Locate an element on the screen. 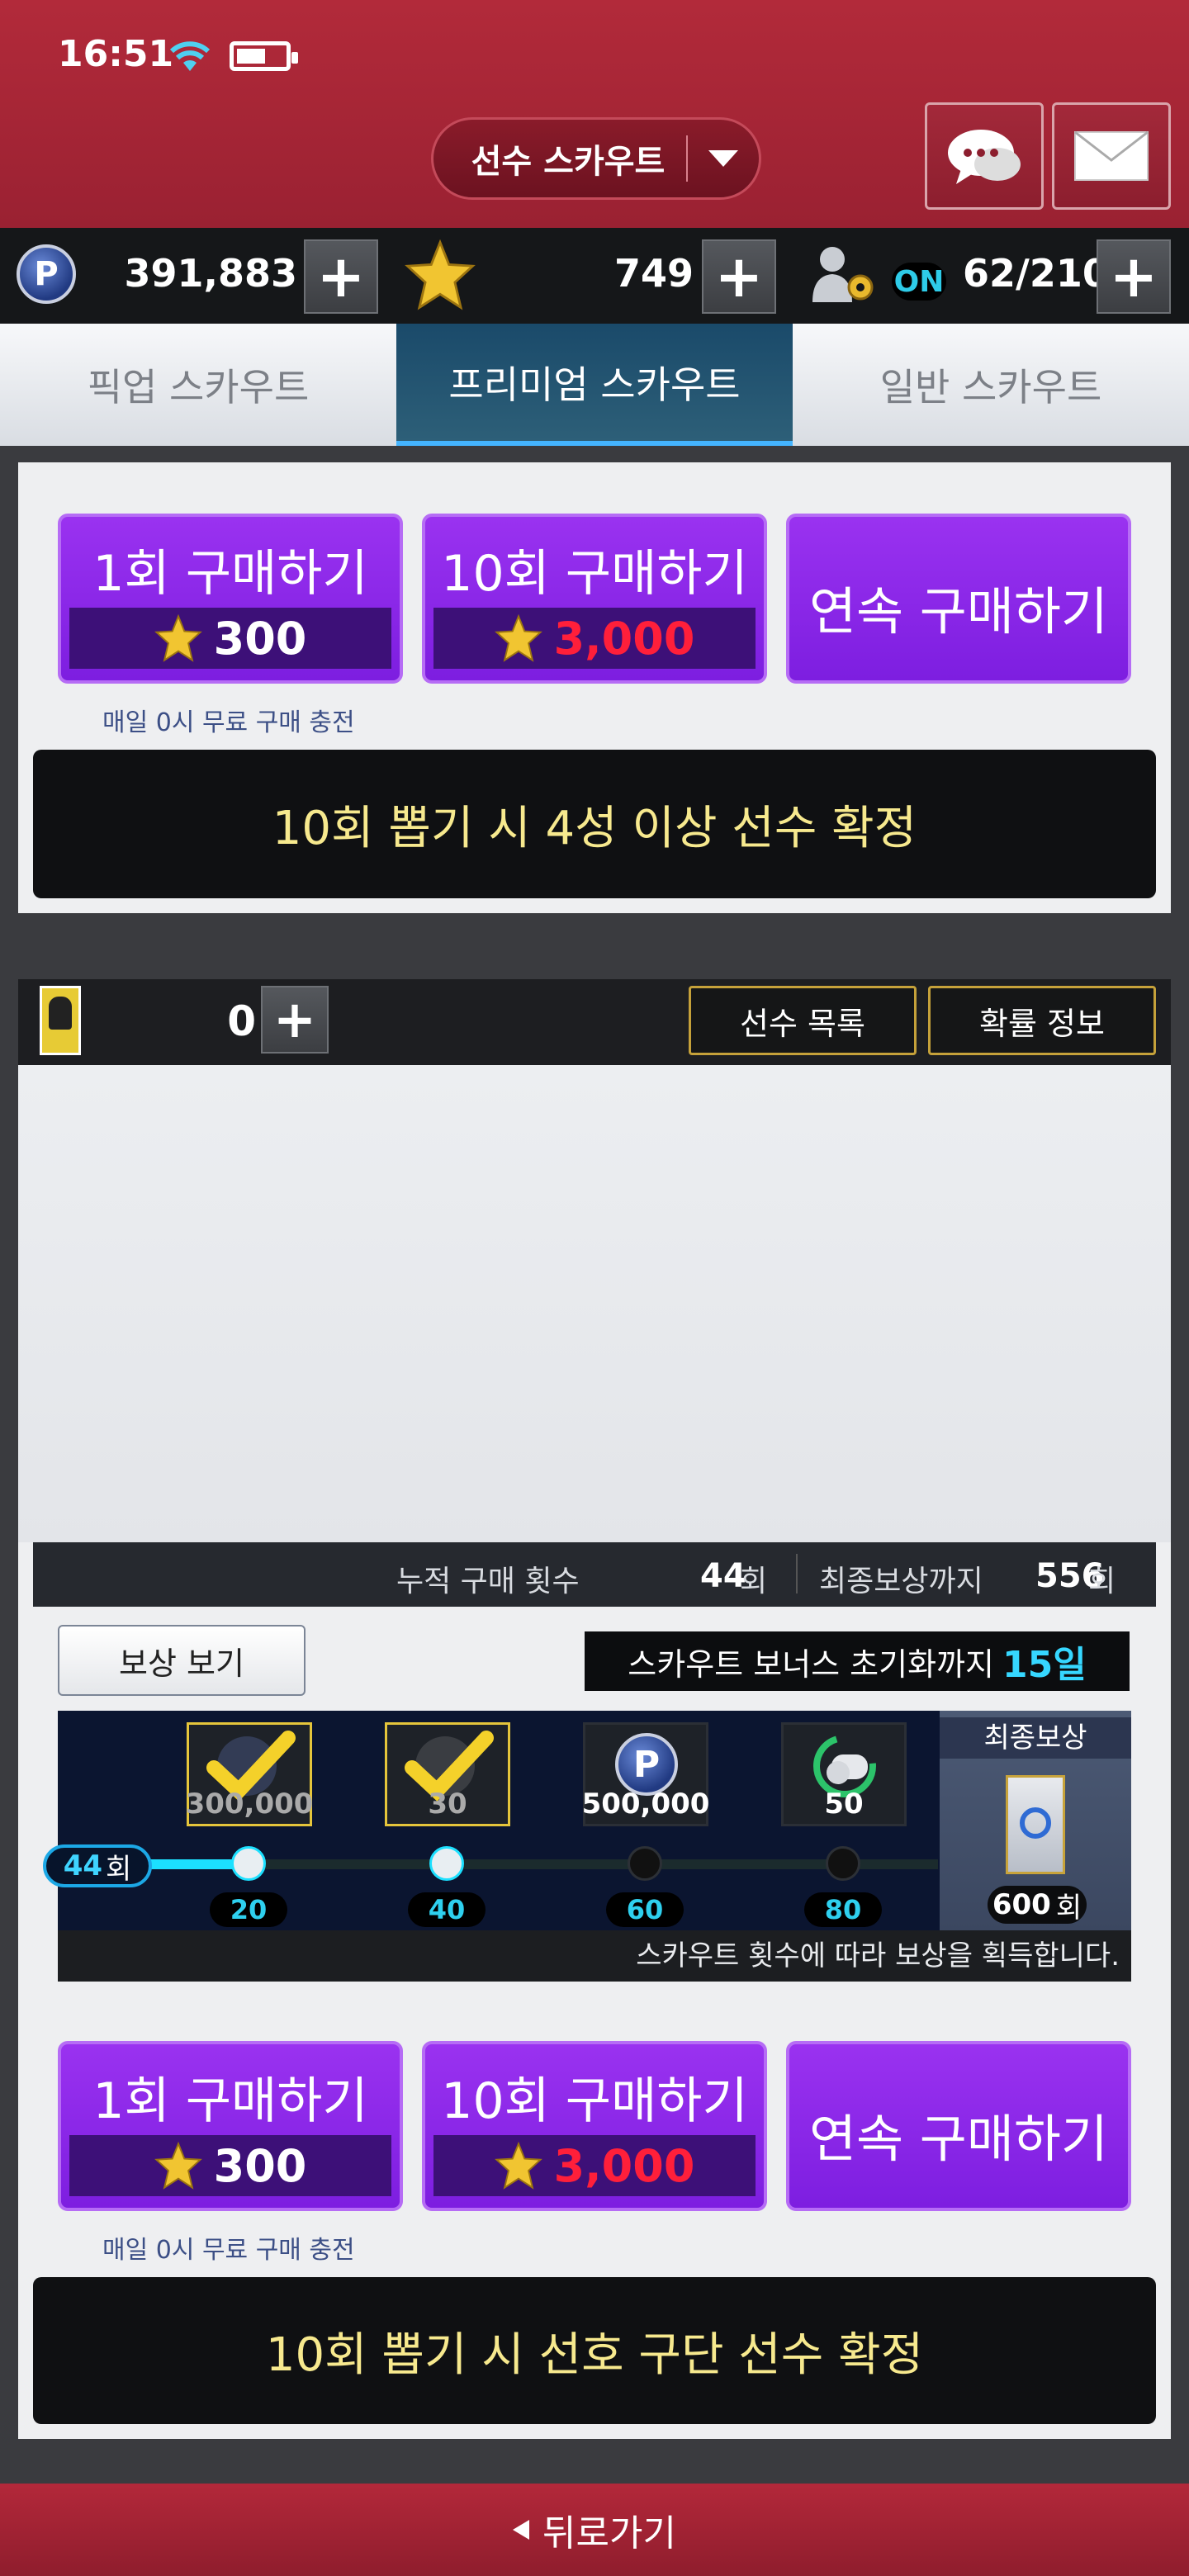 The width and height of the screenshot is (1189, 2576). probability-info-button: 확률 정보 is located at coordinates (1042, 1020).